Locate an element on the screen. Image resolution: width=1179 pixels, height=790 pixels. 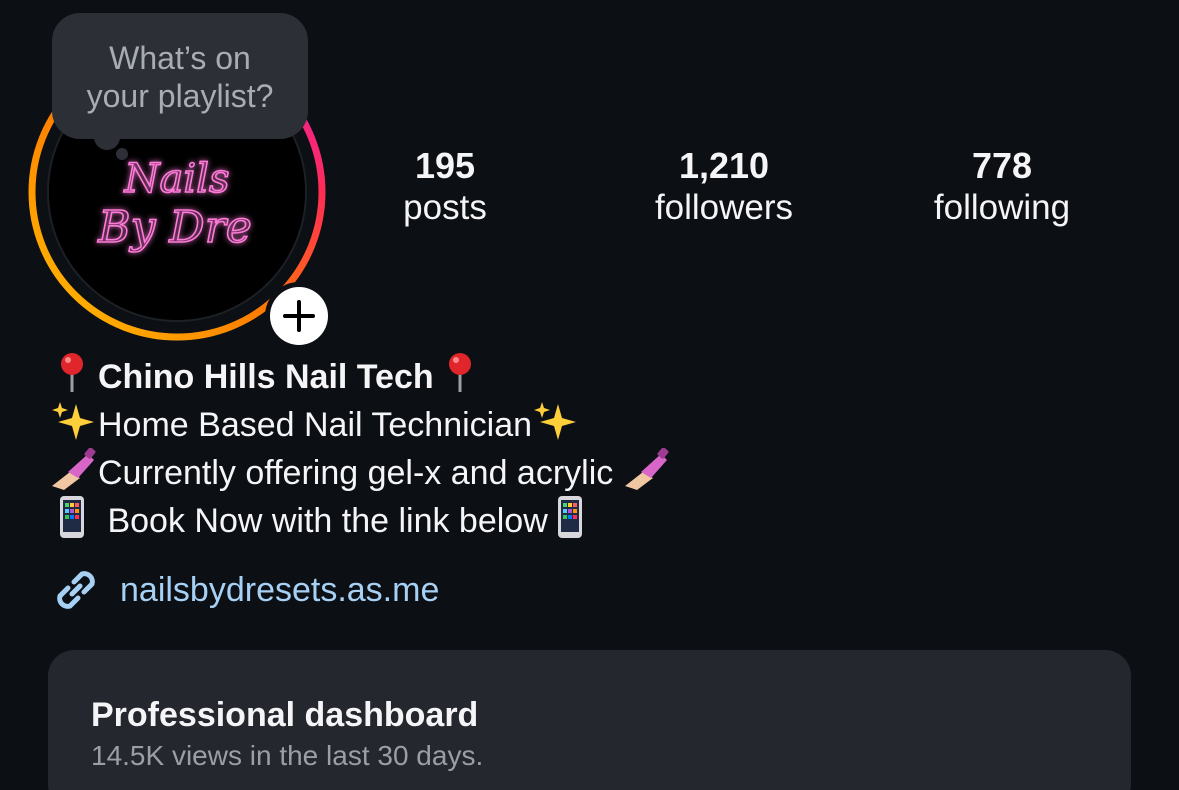
note-bubble: What’s on your playlist? is located at coordinates (180, 76).